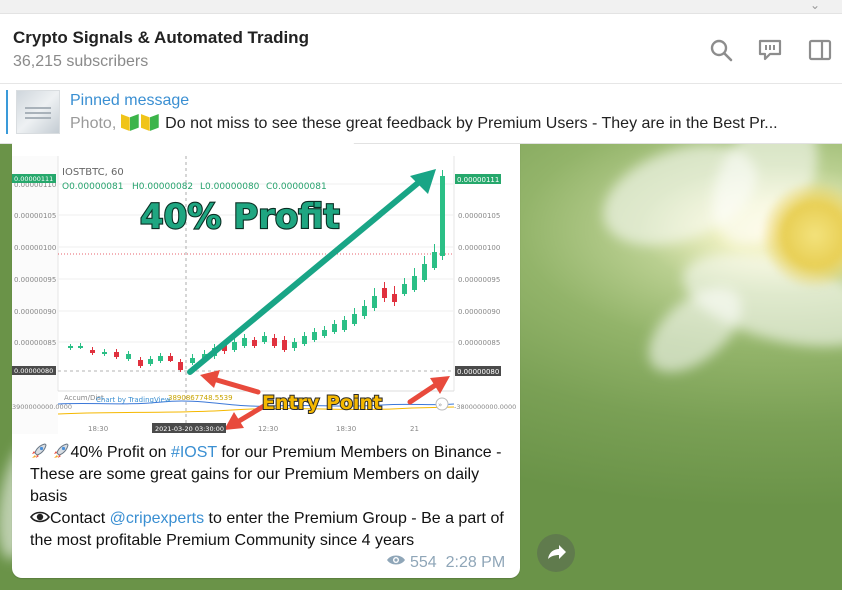  Describe the element at coordinates (35, 343) in the screenshot. I see `y-tick-label: 0.00000085` at that location.